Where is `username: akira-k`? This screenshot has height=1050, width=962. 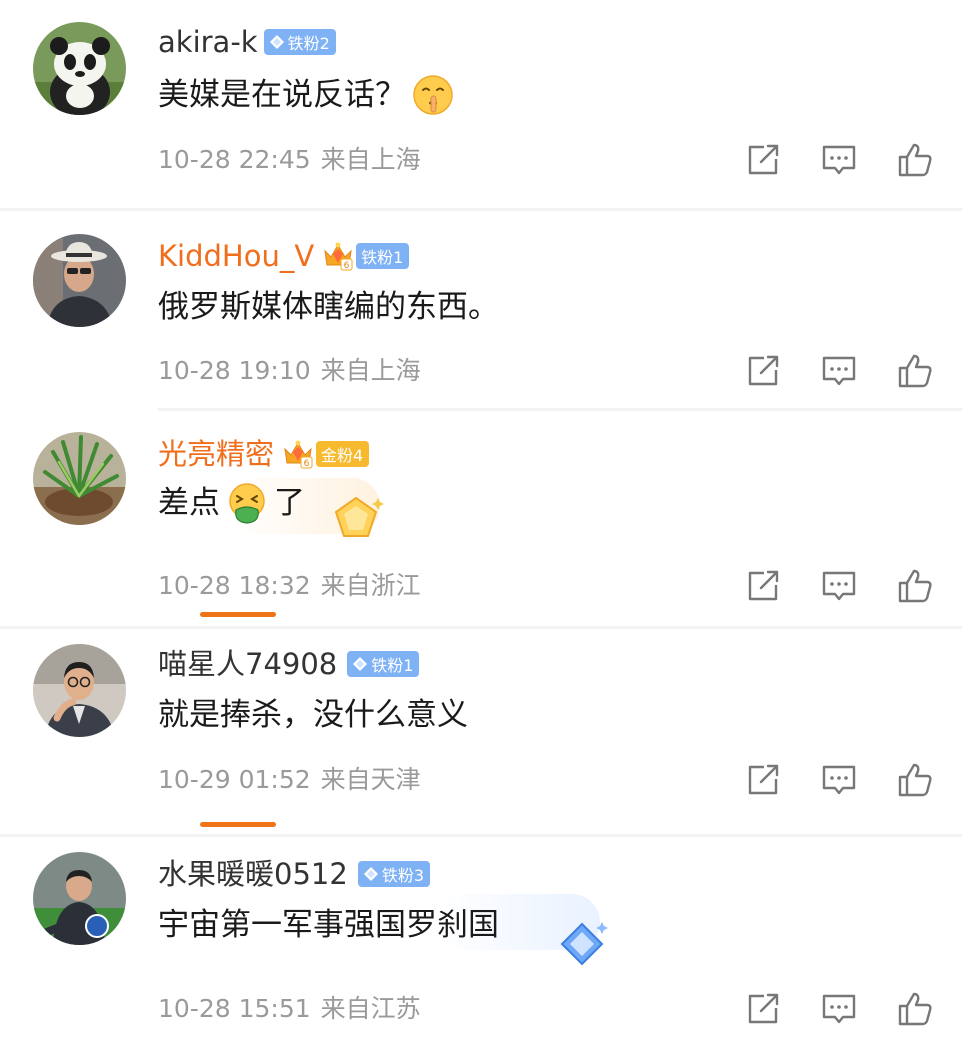 username: akira-k is located at coordinates (208, 42).